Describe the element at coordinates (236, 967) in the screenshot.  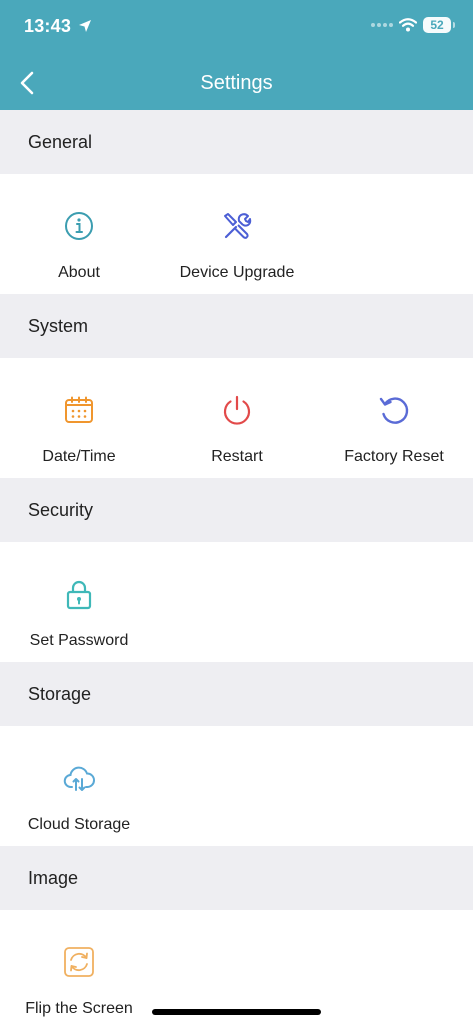
I see `section-image: Flip the Screen` at that location.